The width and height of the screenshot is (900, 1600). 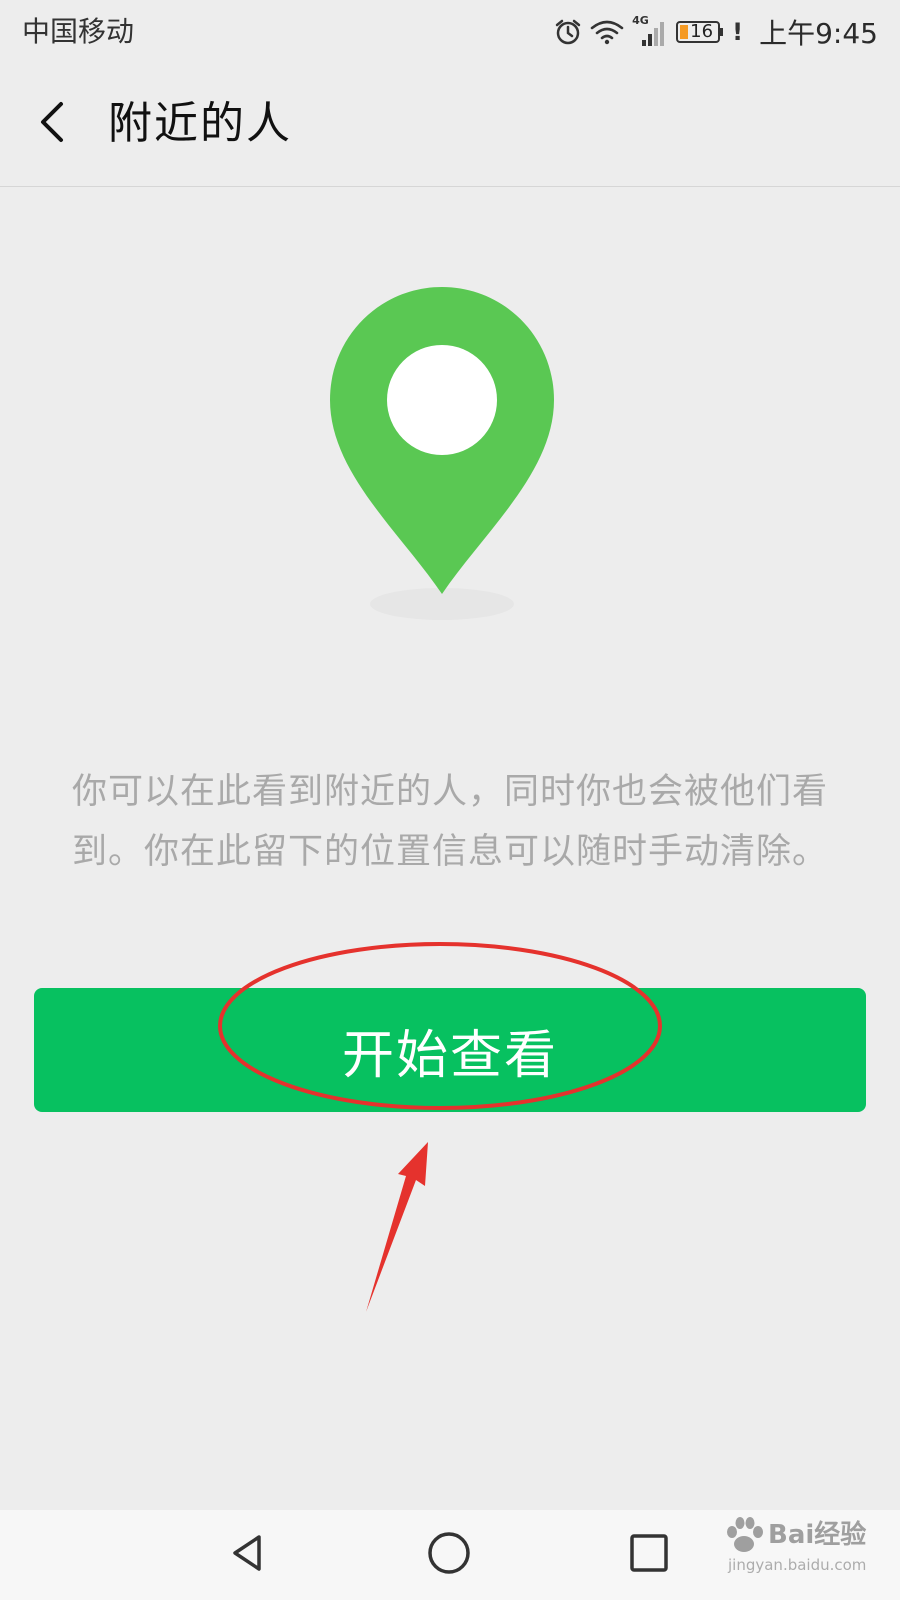 What do you see at coordinates (200, 123) in the screenshot?
I see `page-title: 附近的人` at bounding box center [200, 123].